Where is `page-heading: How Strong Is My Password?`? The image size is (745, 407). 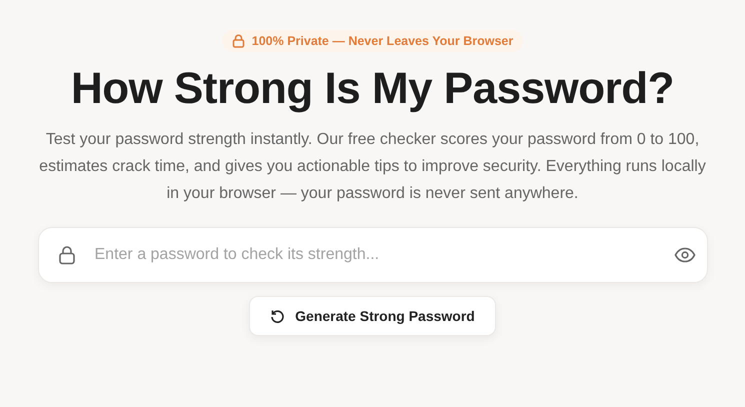
page-heading: How Strong Is My Password? is located at coordinates (372, 89).